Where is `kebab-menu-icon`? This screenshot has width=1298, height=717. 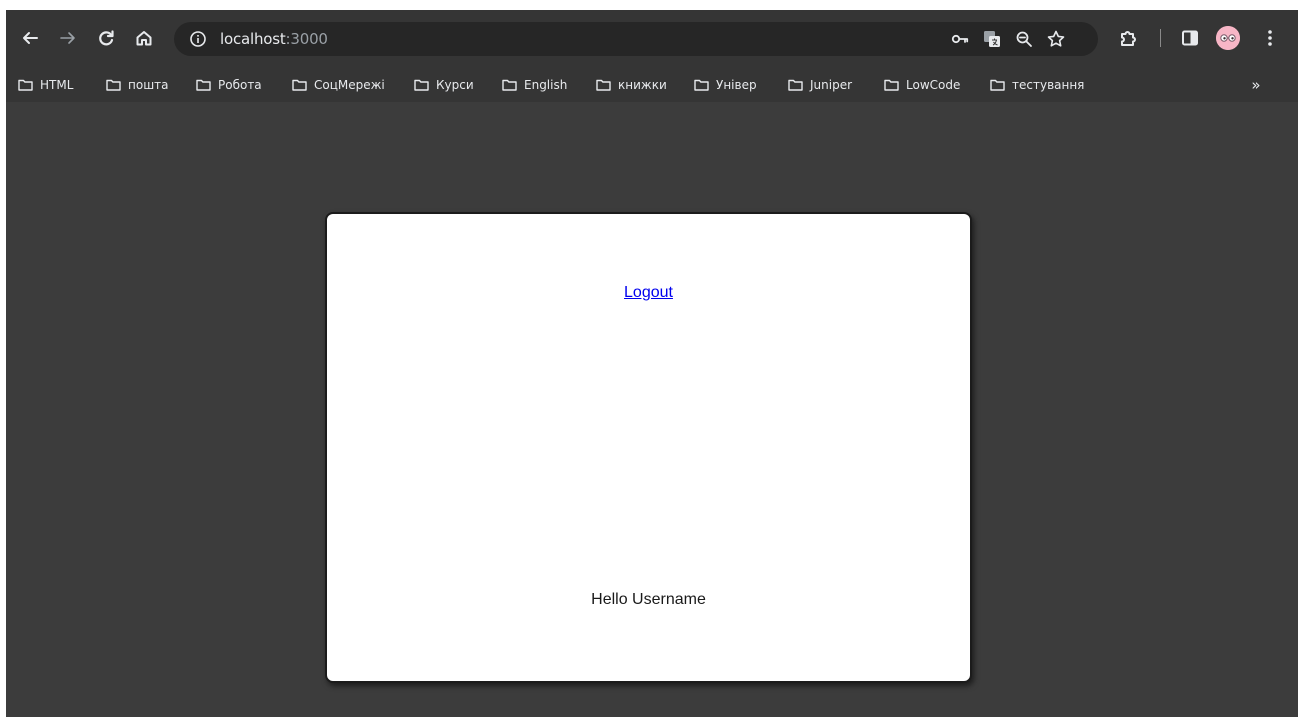
kebab-menu-icon is located at coordinates (1270, 38).